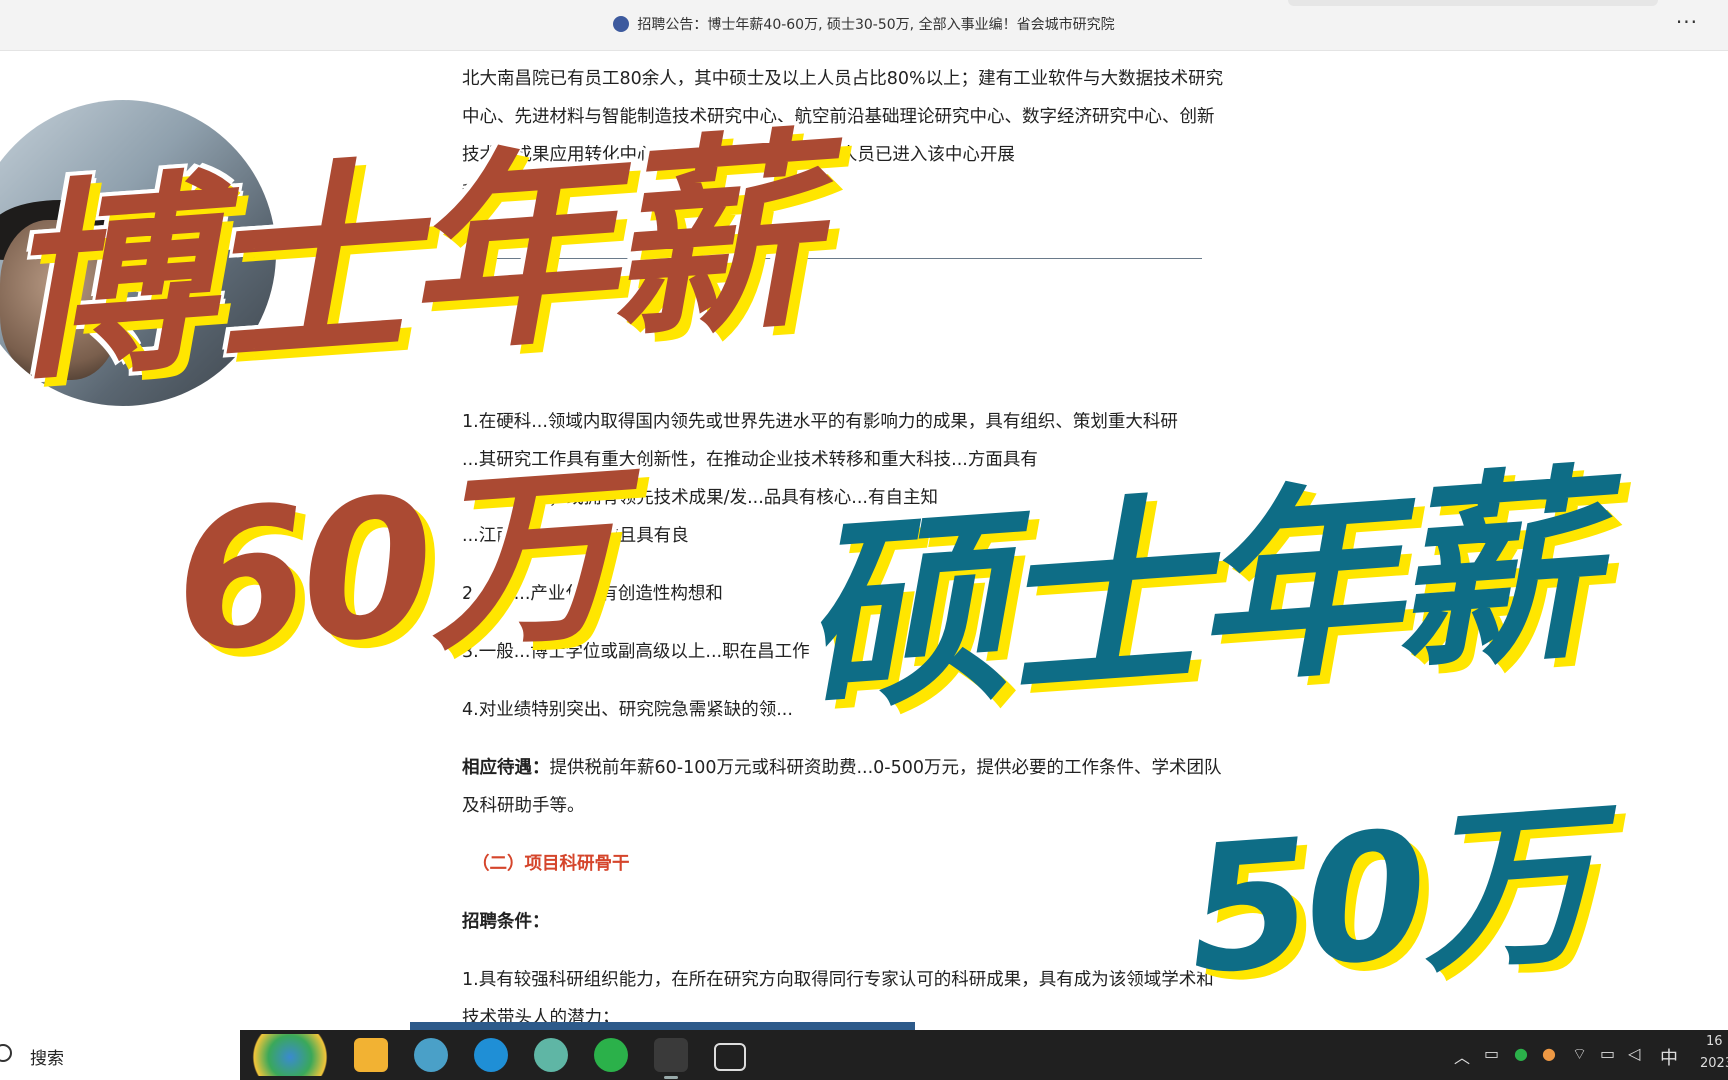  What do you see at coordinates (1195, 594) in the screenshot?
I see `master-salary-overlay: 硕士年薪` at bounding box center [1195, 594].